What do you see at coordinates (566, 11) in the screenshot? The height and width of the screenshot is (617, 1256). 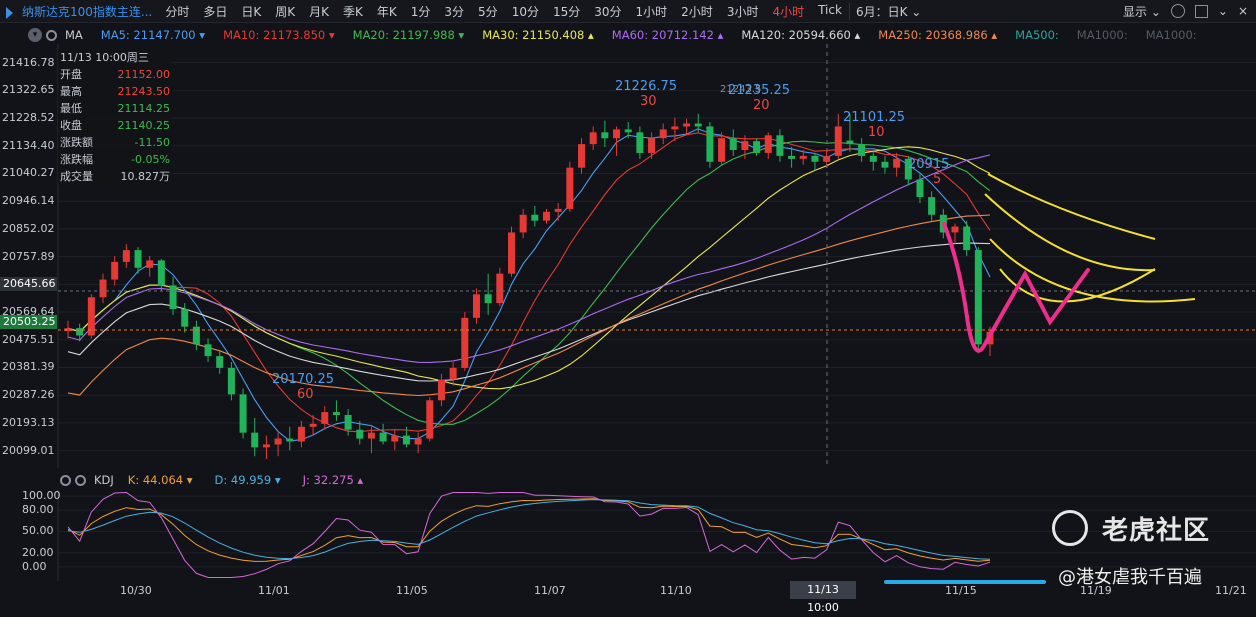 I see `period-tab: 15分` at bounding box center [566, 11].